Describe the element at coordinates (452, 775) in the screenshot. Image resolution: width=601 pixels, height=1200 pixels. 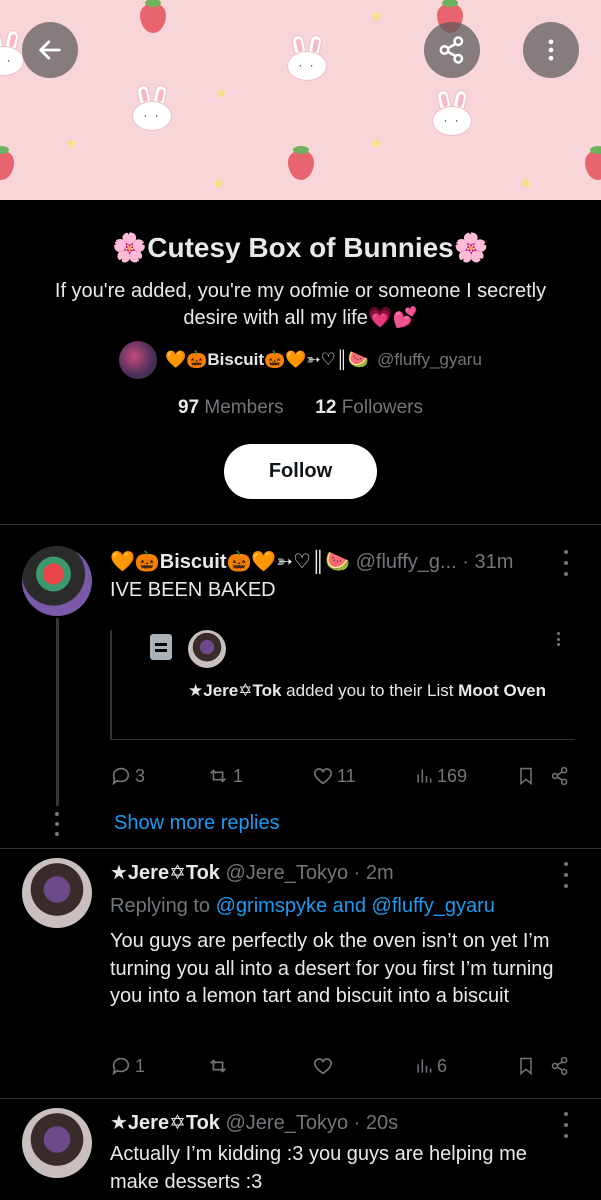
I see `view-count: 169` at that location.